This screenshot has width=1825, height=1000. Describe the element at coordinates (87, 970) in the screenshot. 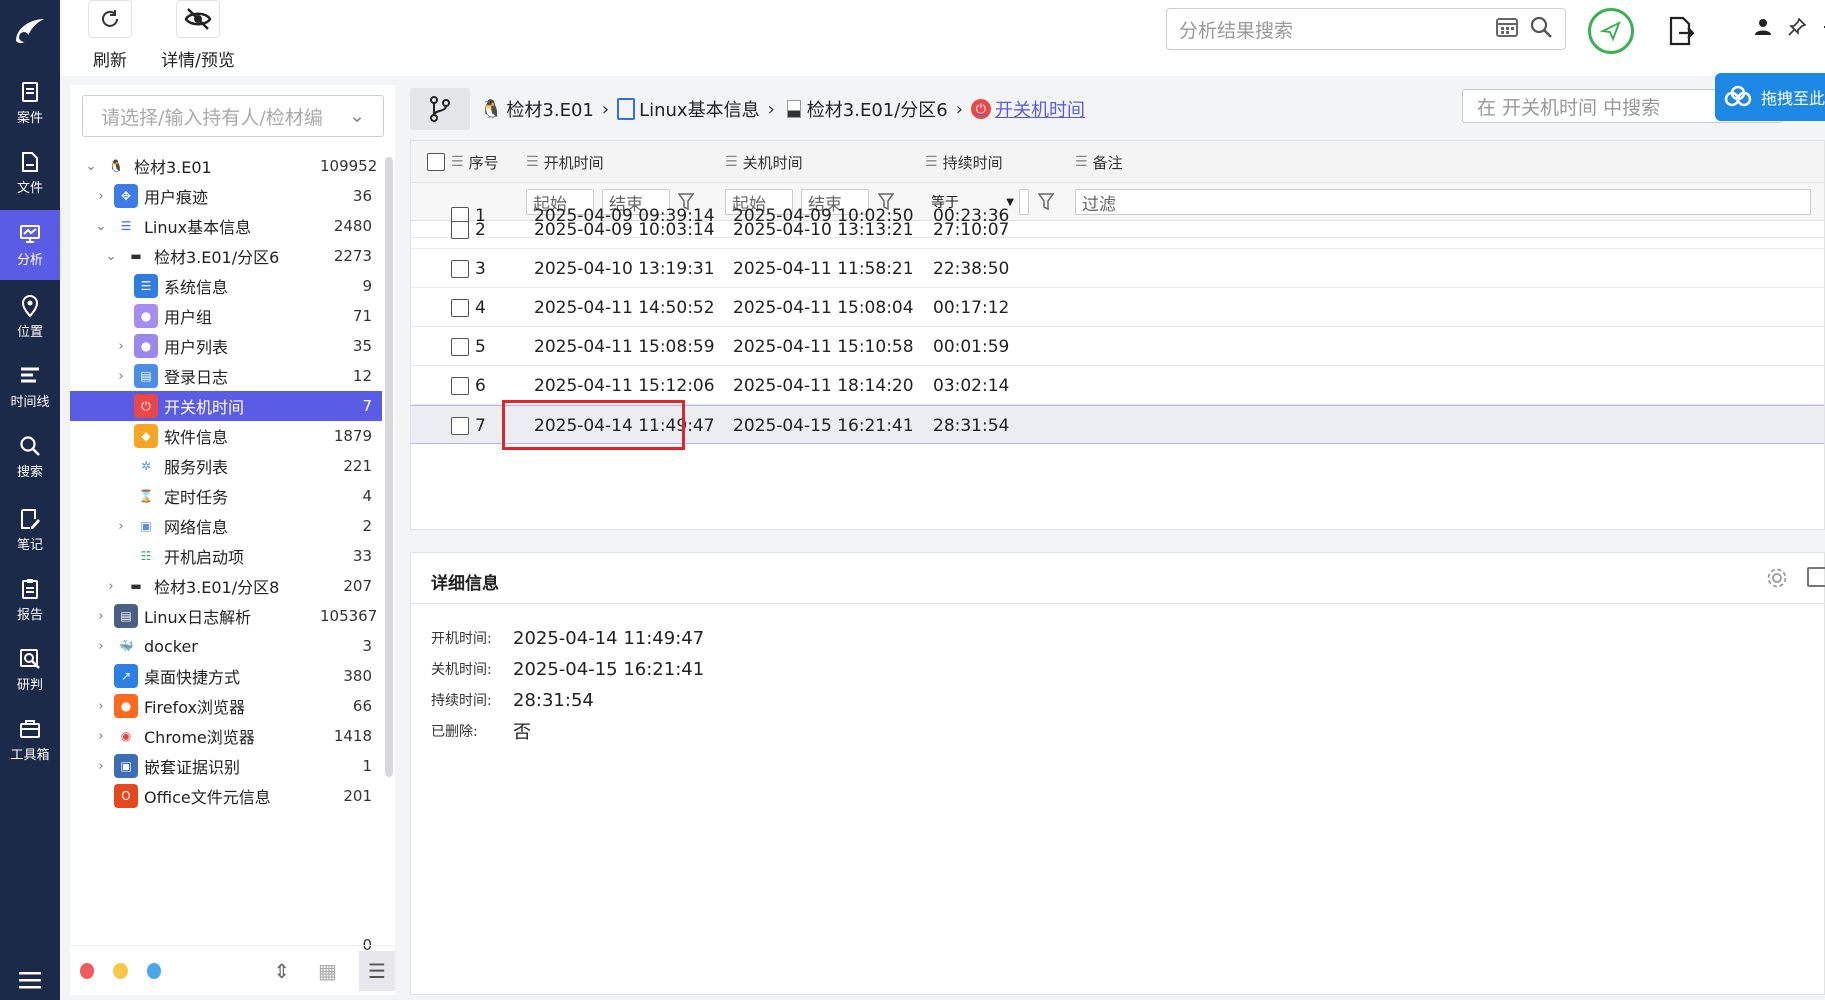

I see `red-dot-icon` at that location.